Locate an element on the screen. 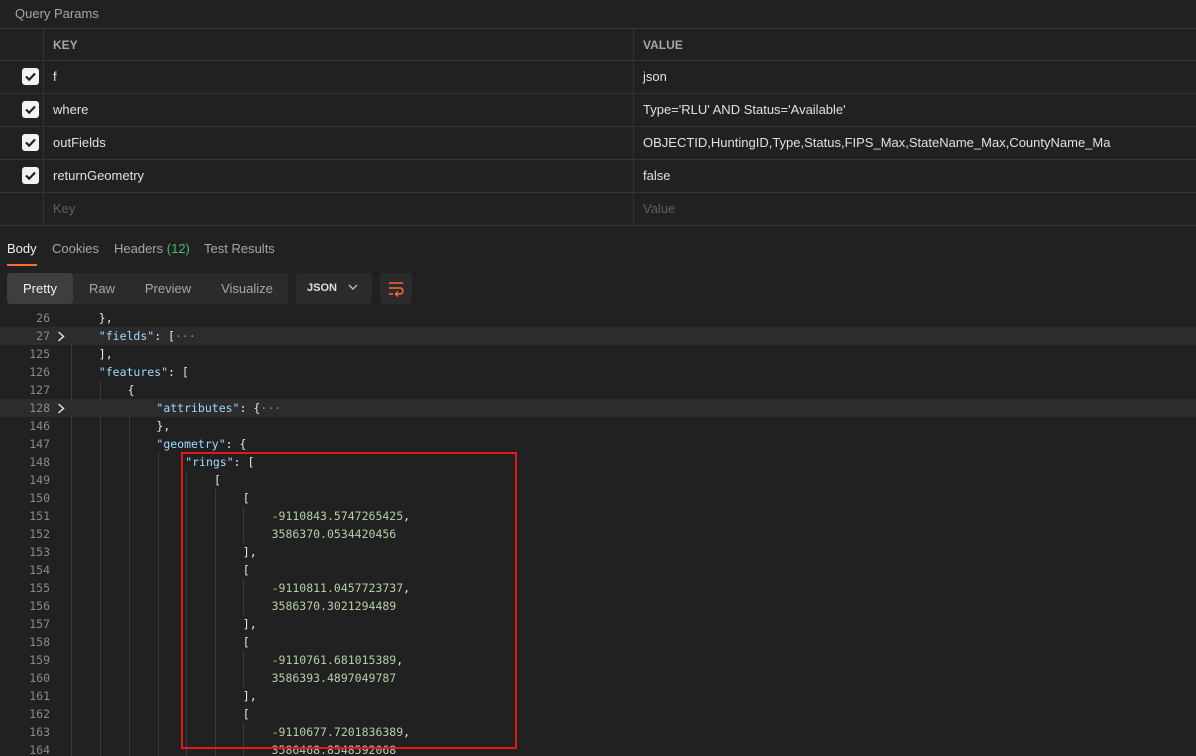 This screenshot has height=756, width=1196. code-text: 3586393.4897049787 is located at coordinates (334, 678).